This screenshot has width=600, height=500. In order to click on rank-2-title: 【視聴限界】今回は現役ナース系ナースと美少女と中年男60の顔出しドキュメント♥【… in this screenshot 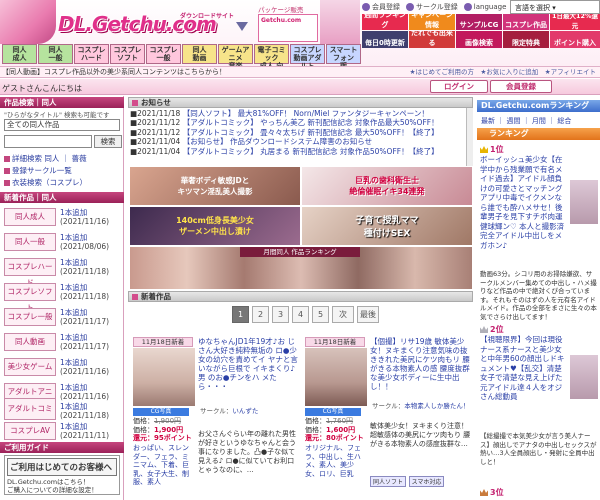, I will do `click(524, 382)`.